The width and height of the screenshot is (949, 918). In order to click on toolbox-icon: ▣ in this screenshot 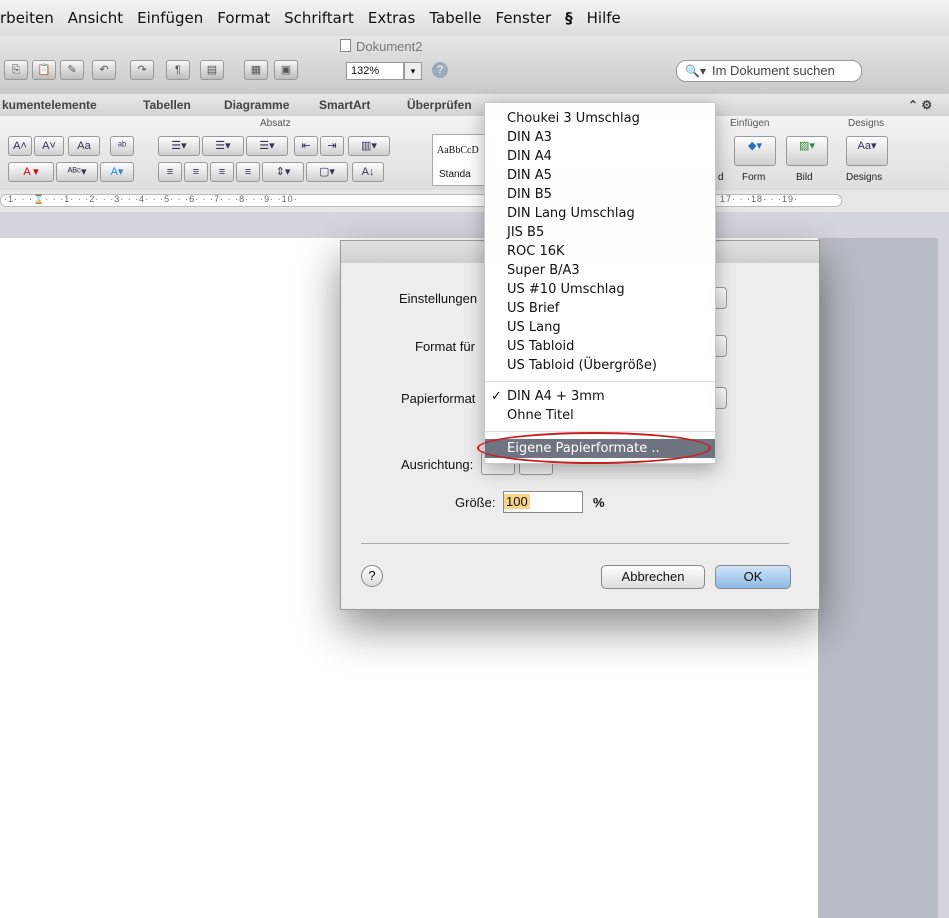, I will do `click(286, 70)`.